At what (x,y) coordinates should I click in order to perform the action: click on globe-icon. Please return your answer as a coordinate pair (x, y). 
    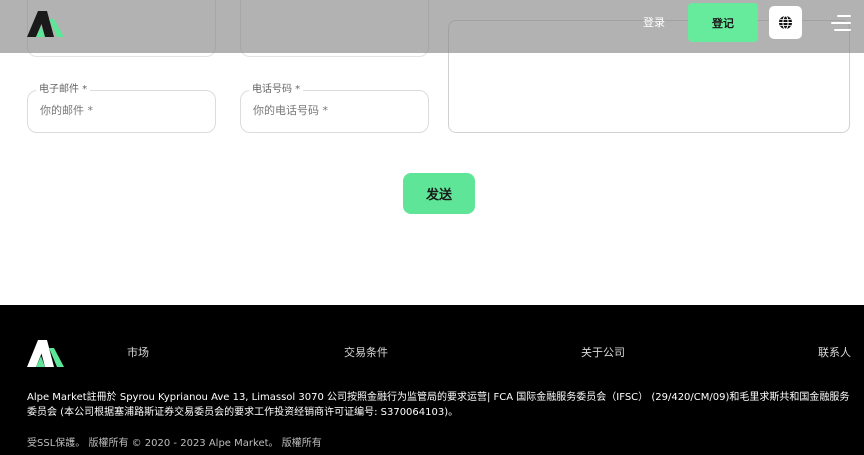
    Looking at the image, I should click on (785, 22).